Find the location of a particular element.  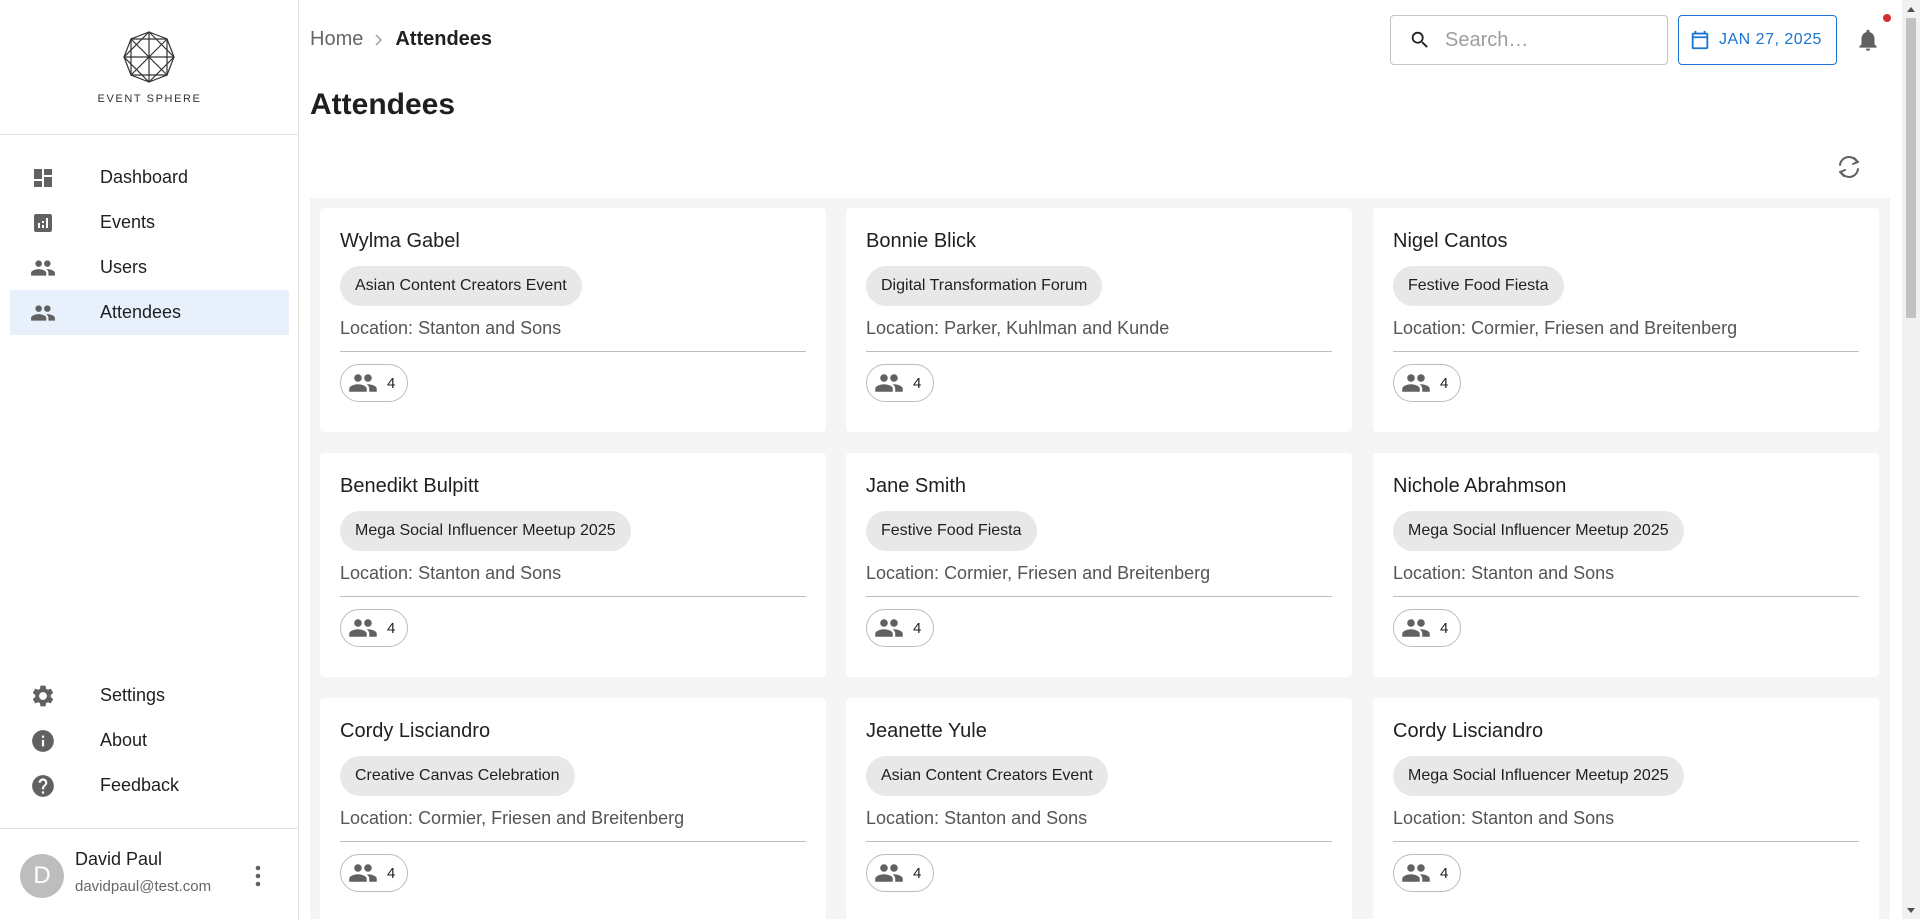

attendee-name: Jeanette Yule is located at coordinates (926, 731).